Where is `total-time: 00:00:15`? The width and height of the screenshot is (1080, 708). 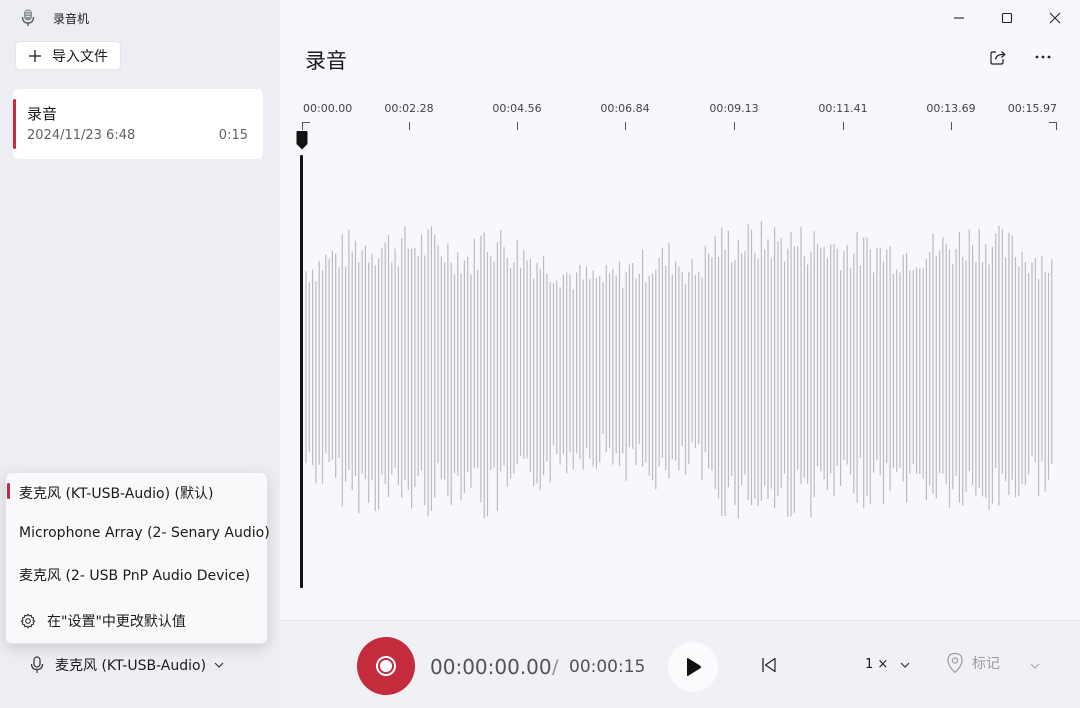
total-time: 00:00:15 is located at coordinates (607, 667).